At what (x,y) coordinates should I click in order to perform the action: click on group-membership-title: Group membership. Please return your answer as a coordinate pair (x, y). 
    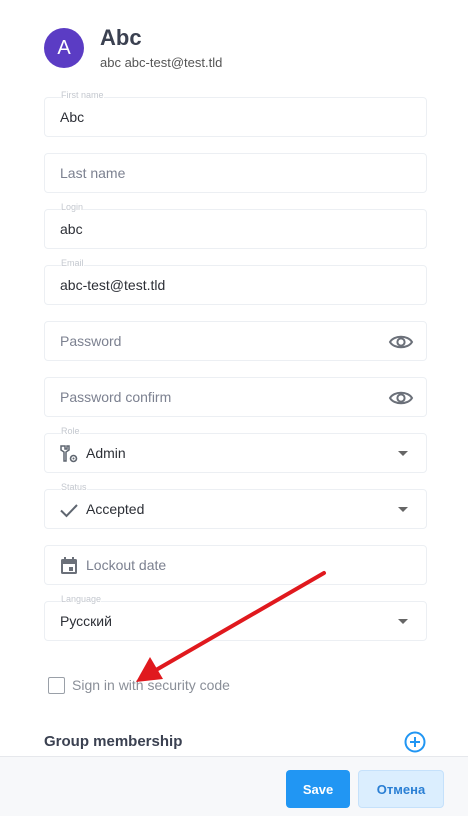
    Looking at the image, I should click on (113, 741).